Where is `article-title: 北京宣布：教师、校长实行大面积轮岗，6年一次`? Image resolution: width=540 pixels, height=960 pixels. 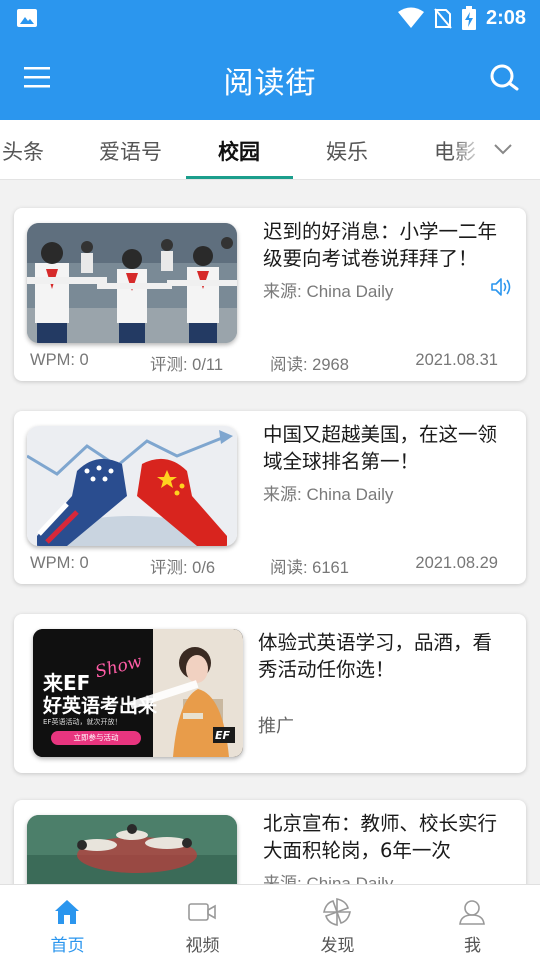
article-title: 北京宣布：教师、校长实行大面积轮岗，6年一次 is located at coordinates (387, 837).